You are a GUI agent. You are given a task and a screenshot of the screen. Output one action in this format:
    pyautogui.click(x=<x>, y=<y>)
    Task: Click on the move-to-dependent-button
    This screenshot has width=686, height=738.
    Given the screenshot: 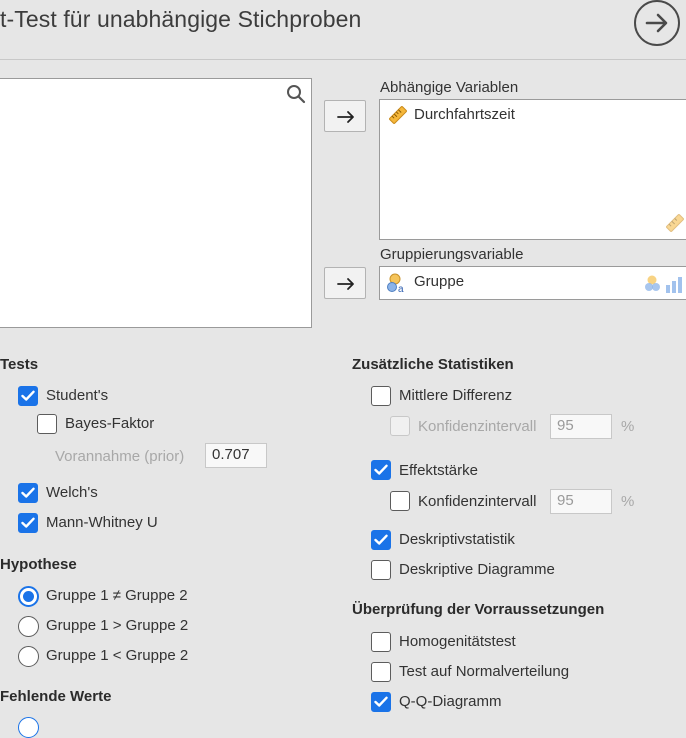 What is the action you would take?
    pyautogui.click(x=345, y=116)
    